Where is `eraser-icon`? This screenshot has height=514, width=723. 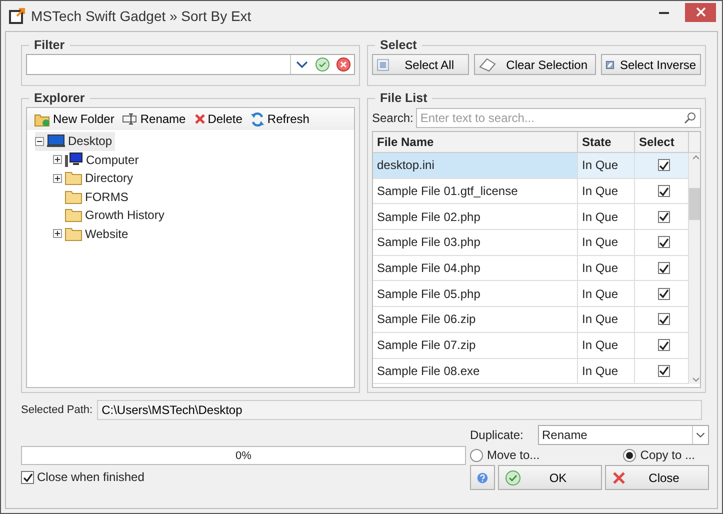
eraser-icon is located at coordinates (487, 65).